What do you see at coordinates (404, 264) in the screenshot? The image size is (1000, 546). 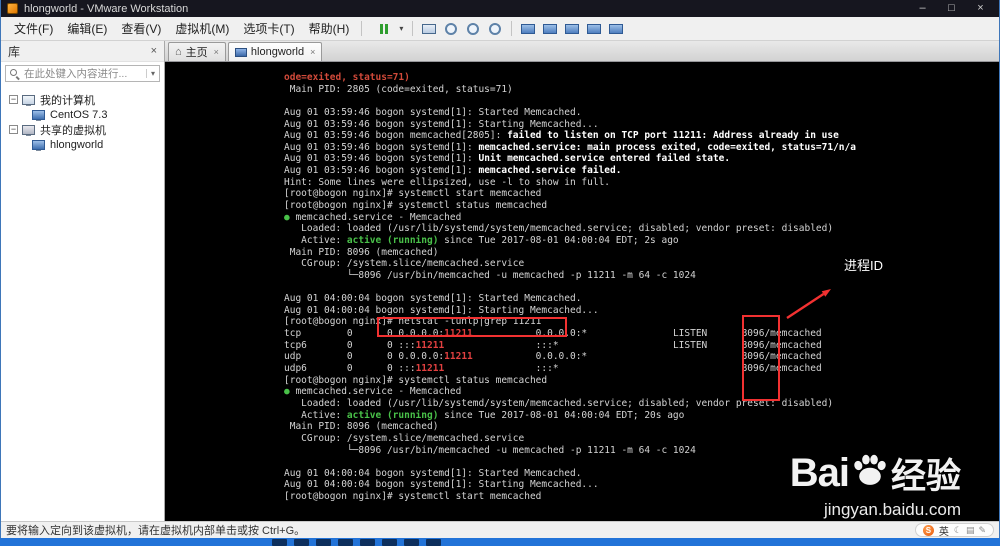 I see `terminal-line: CGroup: /system.slice/memcached.service` at bounding box center [404, 264].